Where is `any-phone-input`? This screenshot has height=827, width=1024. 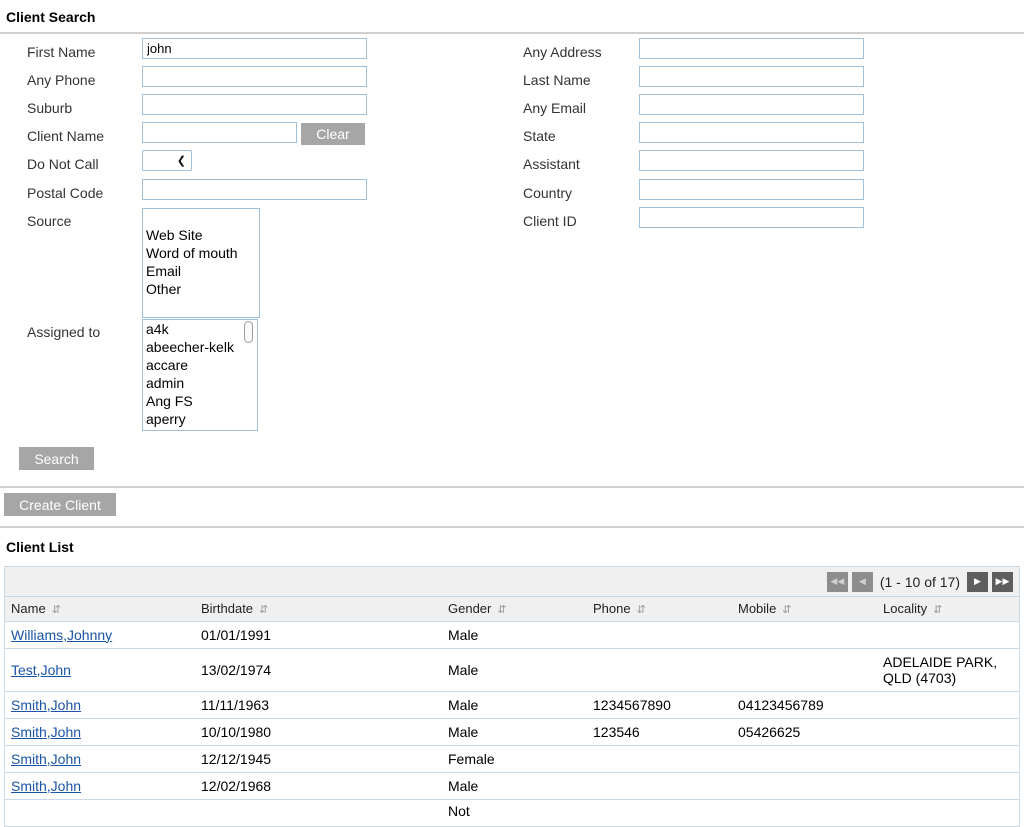
any-phone-input is located at coordinates (254, 76).